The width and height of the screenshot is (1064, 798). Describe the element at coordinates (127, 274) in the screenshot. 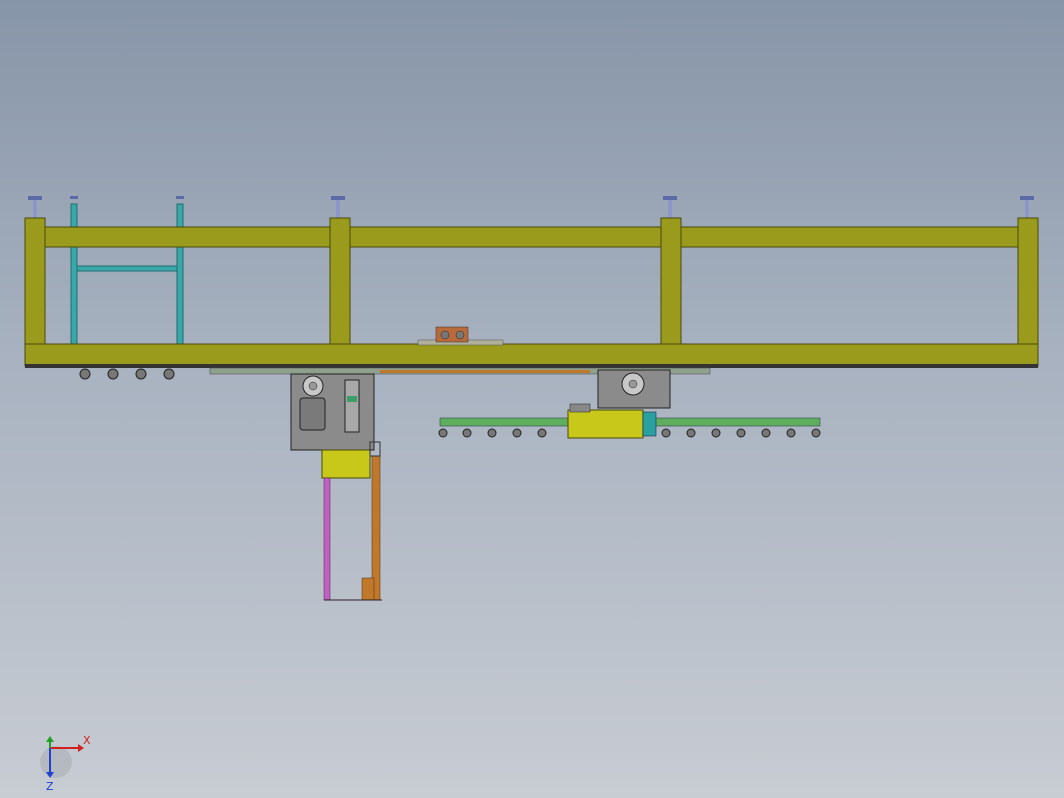

I see `cyan-post-frame` at that location.